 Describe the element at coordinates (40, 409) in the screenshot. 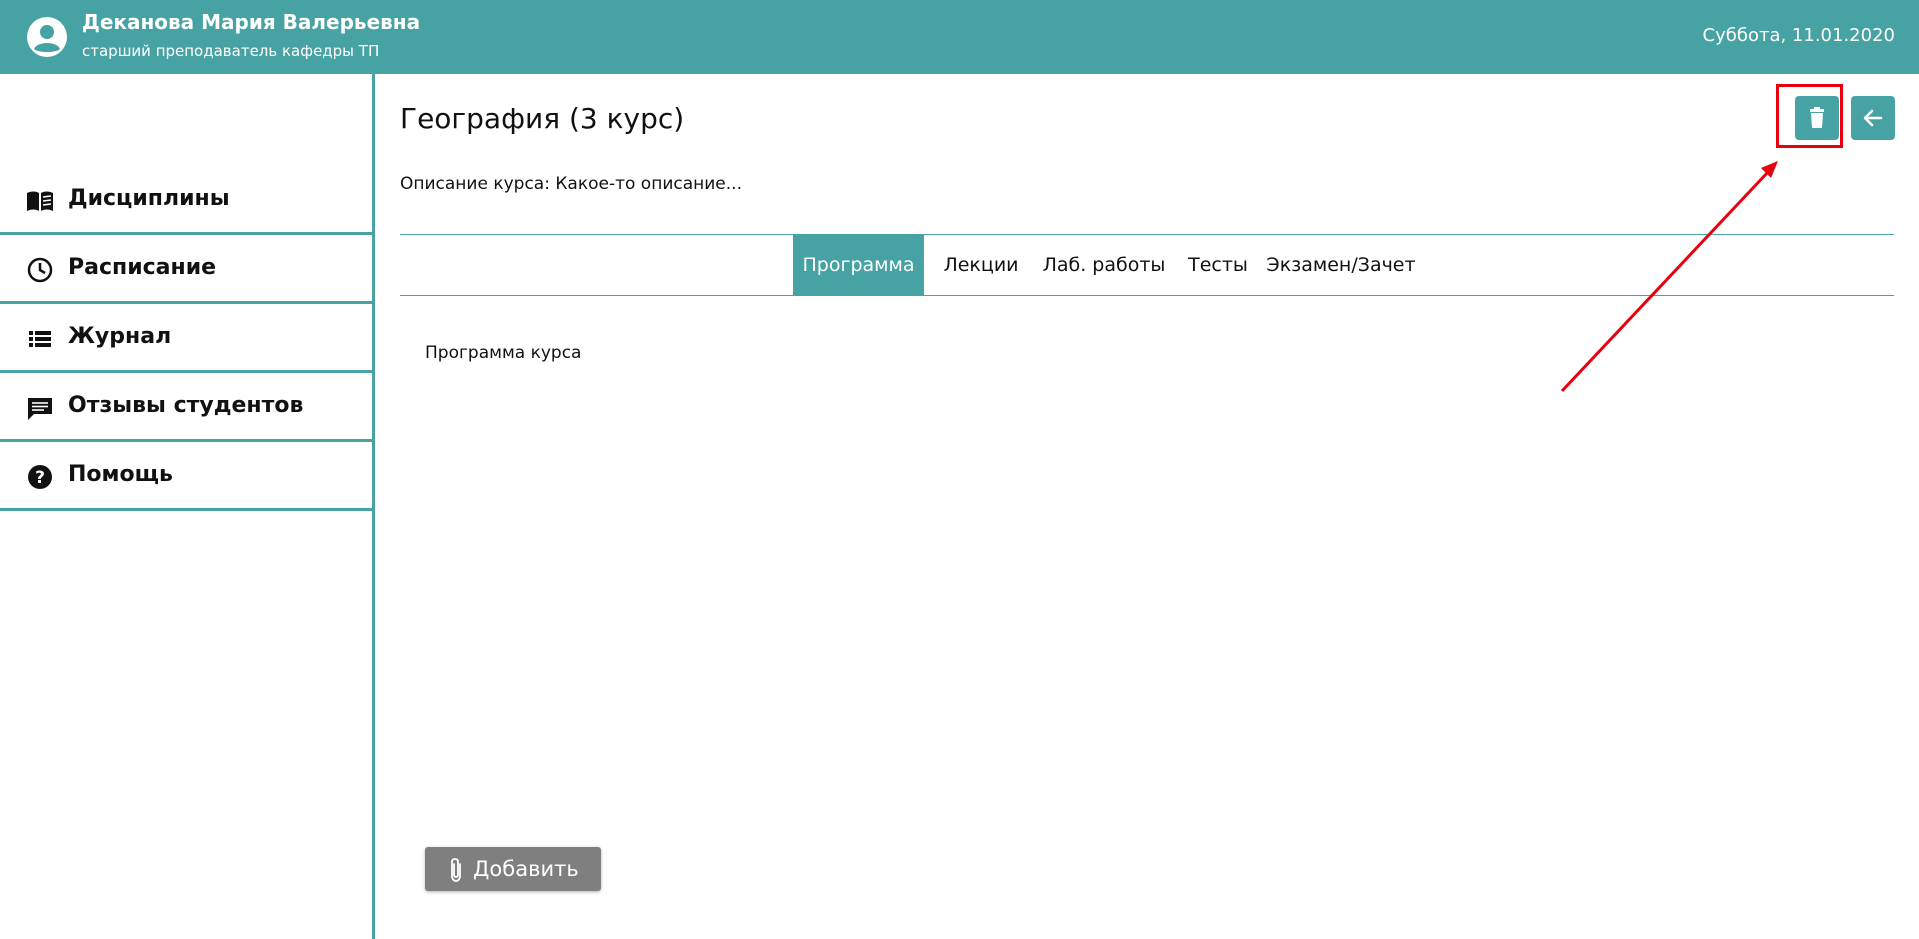

I see `comment-icon` at that location.